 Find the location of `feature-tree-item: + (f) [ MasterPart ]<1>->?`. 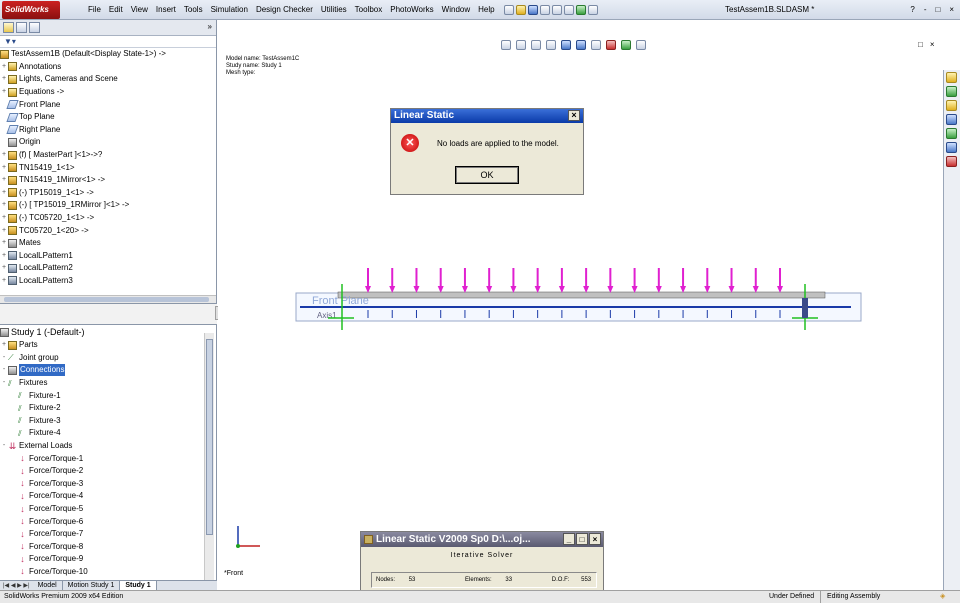

feature-tree-item: + (f) [ MasterPart ]<1>->? is located at coordinates (108, 155).